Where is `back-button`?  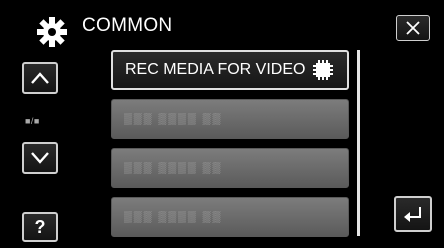
back-button is located at coordinates (413, 214).